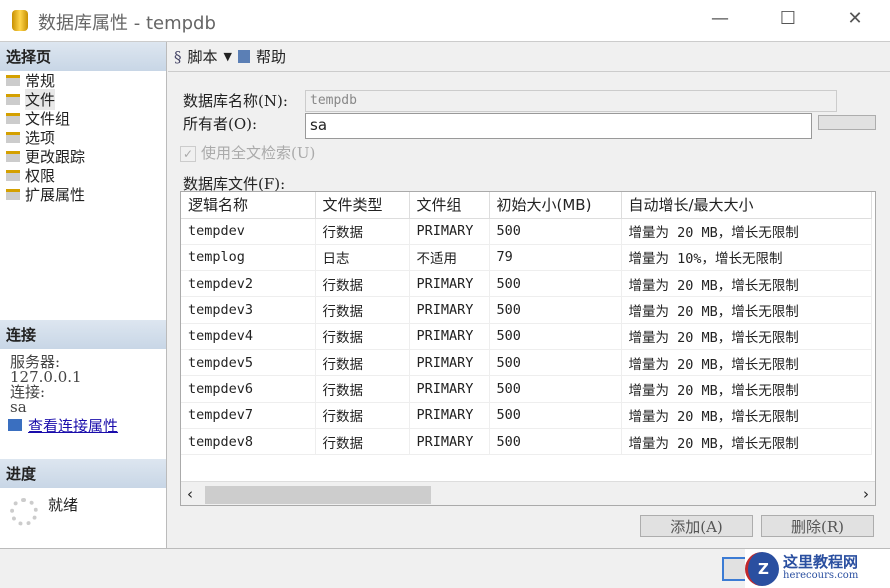  Describe the element at coordinates (83, 80) in the screenshot. I see `sidebar-item: 常规` at that location.